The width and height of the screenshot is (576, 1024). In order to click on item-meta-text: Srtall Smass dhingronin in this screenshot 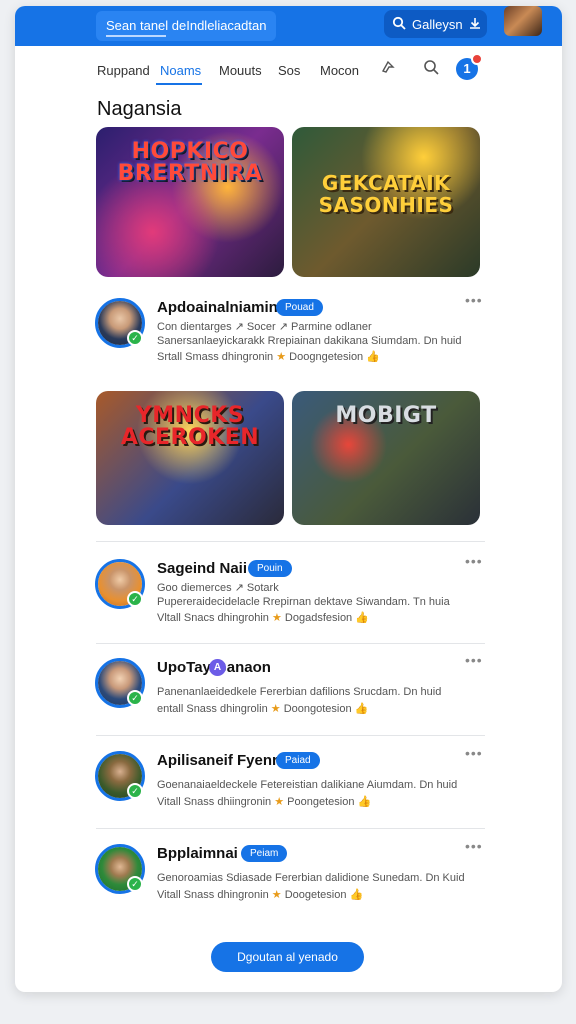, I will do `click(215, 357)`.